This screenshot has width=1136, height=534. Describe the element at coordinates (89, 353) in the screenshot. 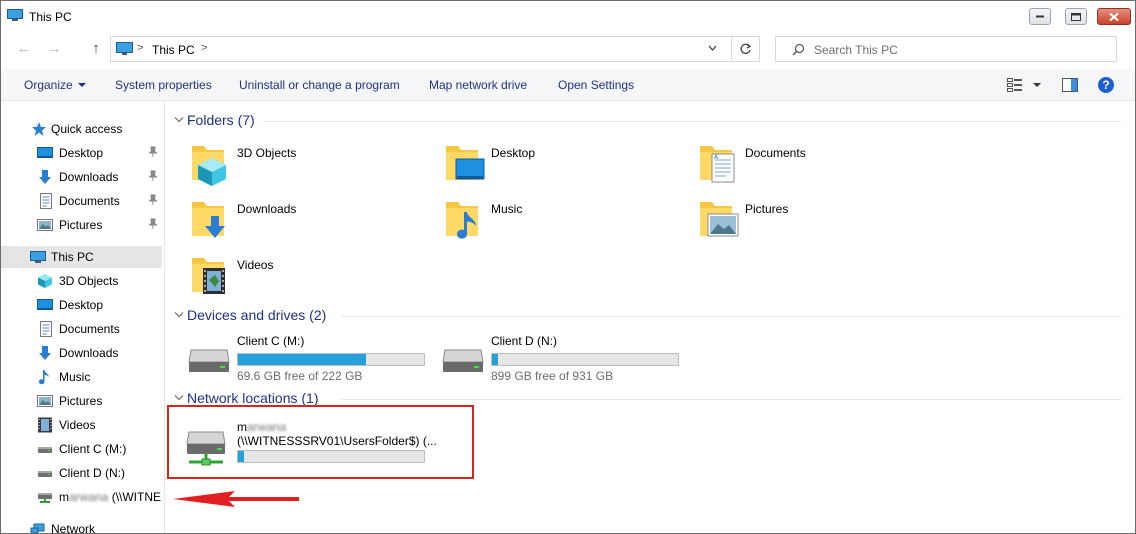

I see `nav-pc-downloads-label: Downloads` at that location.